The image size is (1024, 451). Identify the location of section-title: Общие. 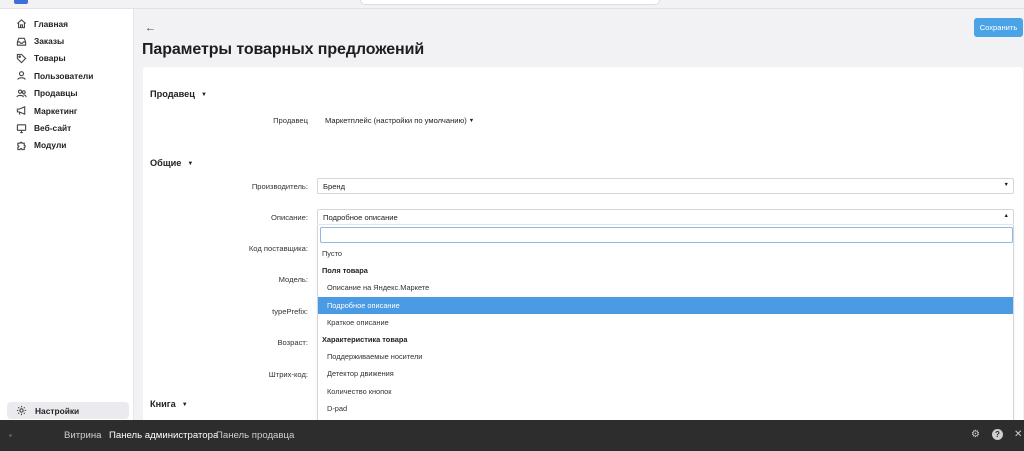
(166, 163).